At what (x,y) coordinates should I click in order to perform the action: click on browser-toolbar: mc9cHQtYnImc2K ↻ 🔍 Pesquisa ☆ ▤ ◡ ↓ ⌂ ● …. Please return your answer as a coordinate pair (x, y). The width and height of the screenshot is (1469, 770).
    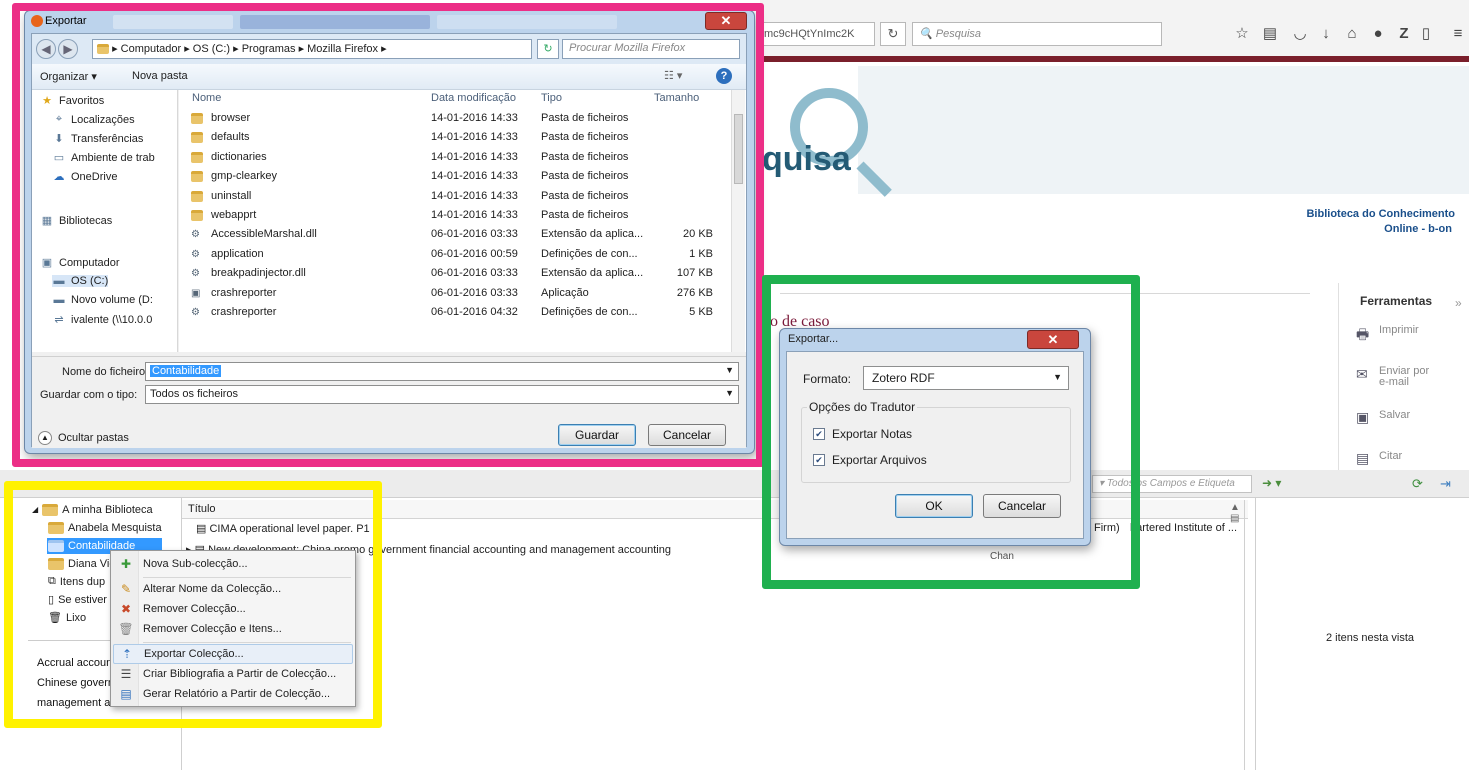
    Looking at the image, I should click on (1114, 31).